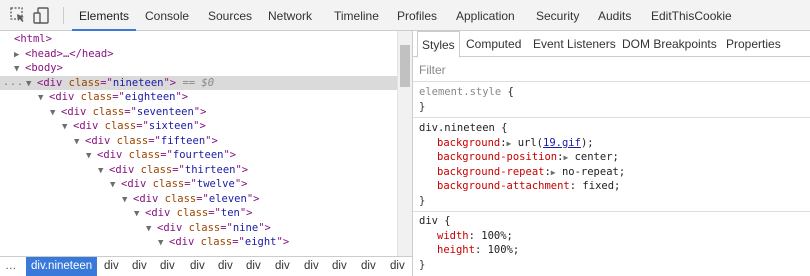 This screenshot has height=276, width=810. What do you see at coordinates (609, 70) in the screenshot?
I see `filter-input` at bounding box center [609, 70].